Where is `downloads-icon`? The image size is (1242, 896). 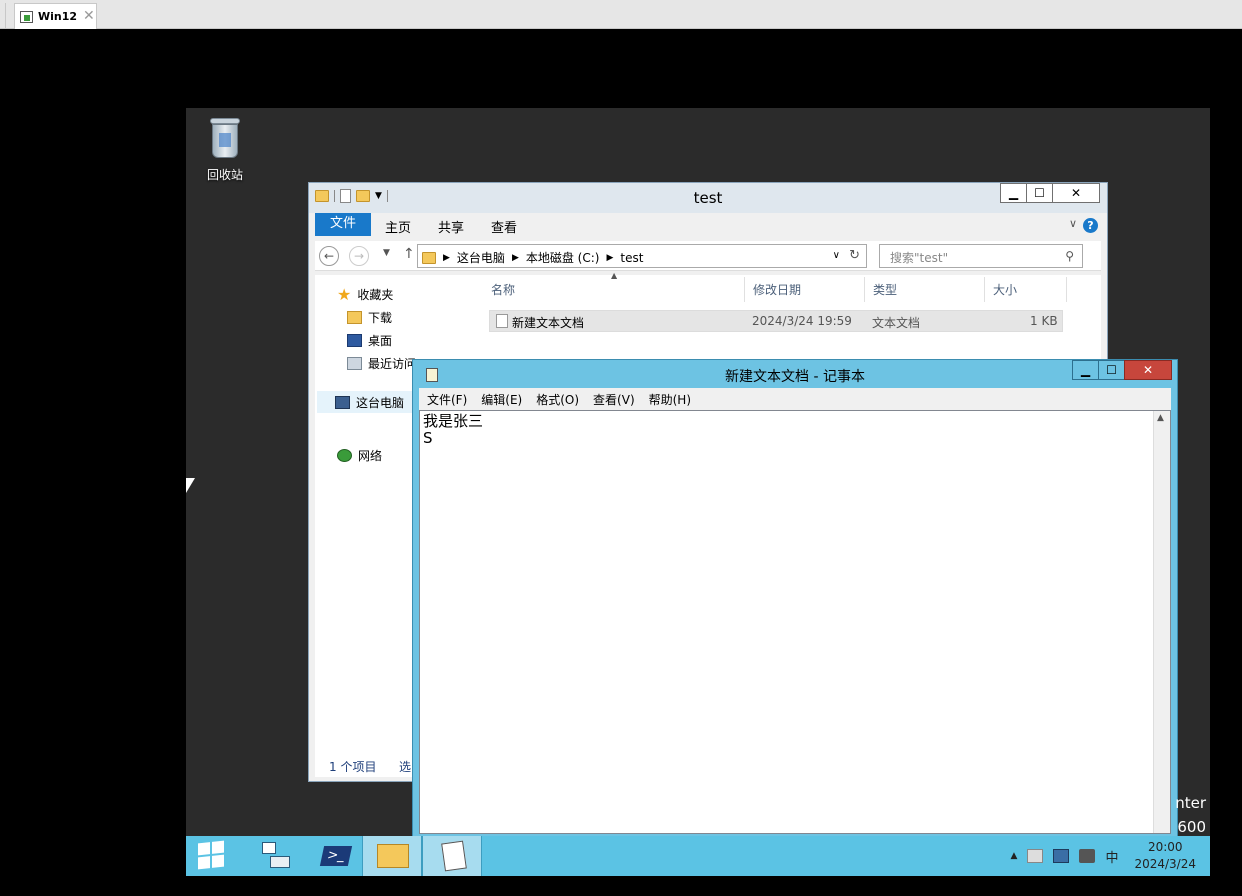
downloads-icon is located at coordinates (354, 317).